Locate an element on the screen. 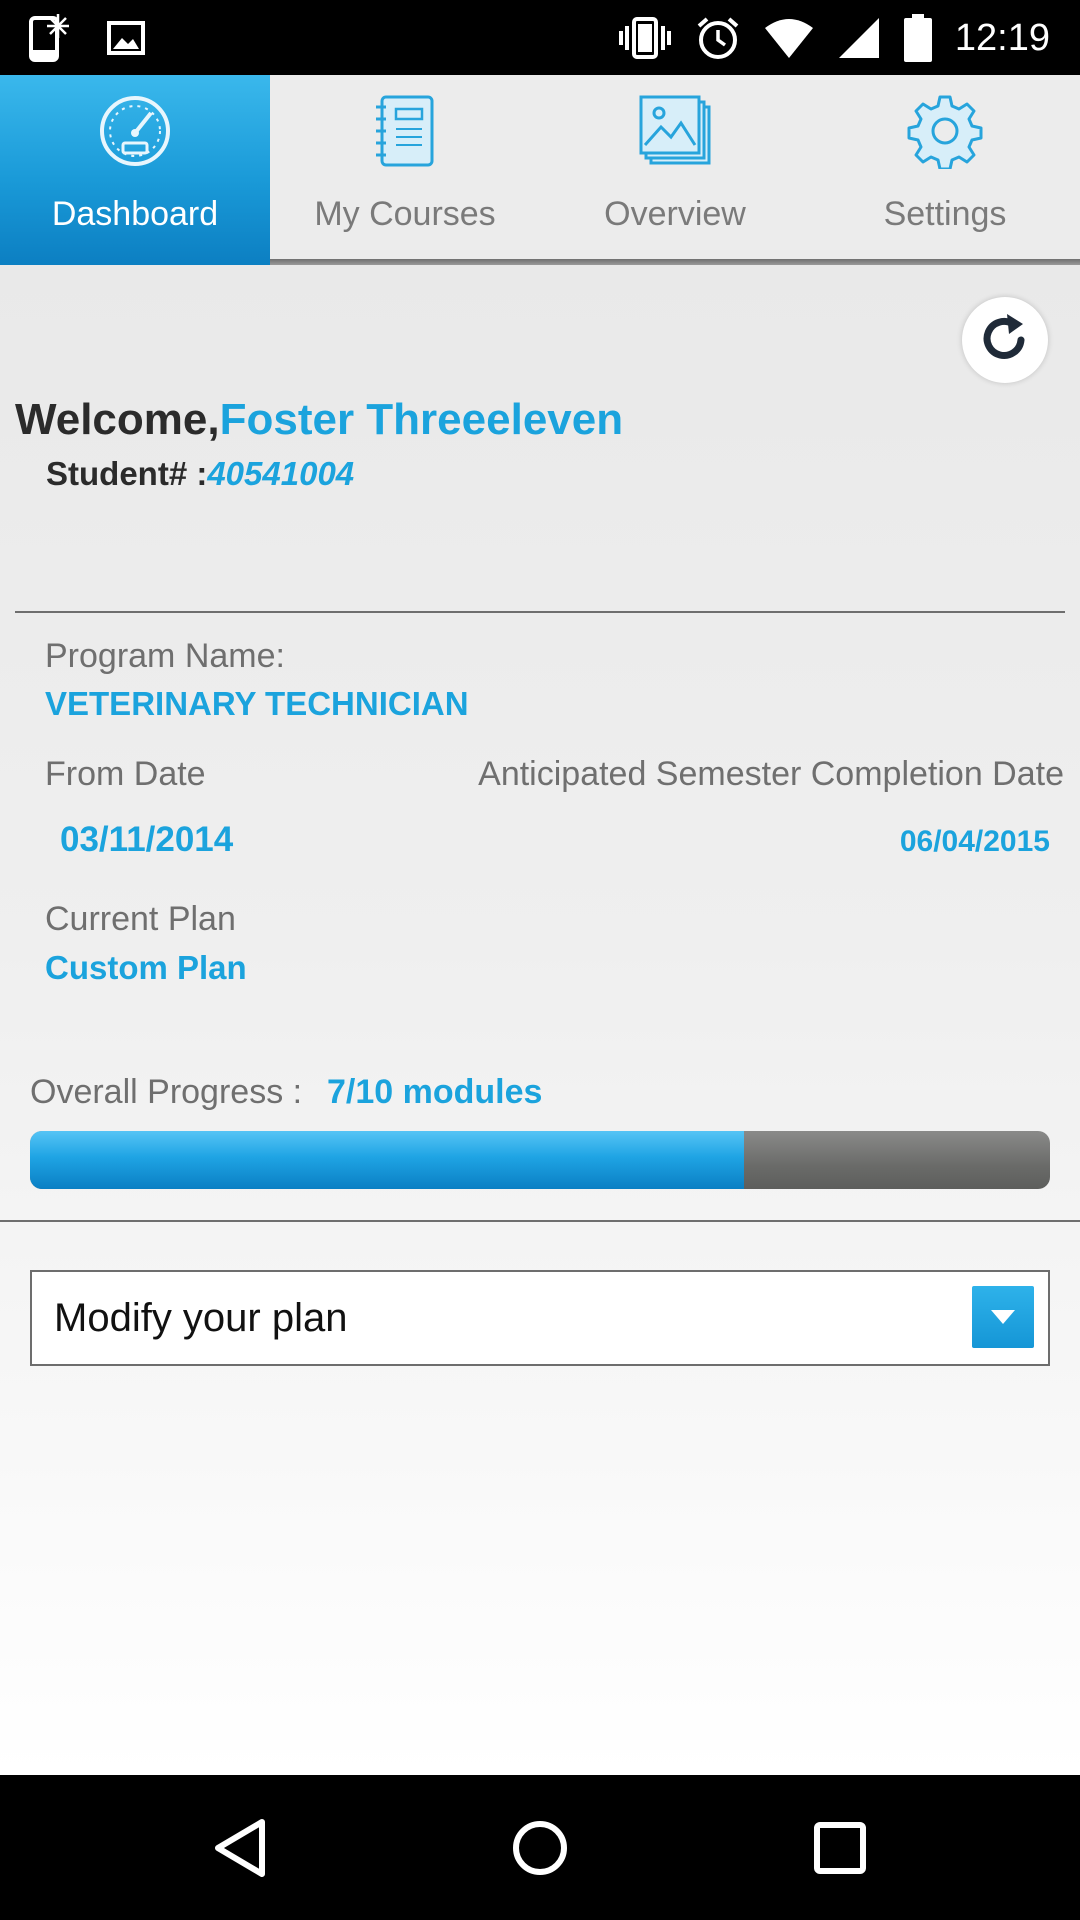 Image resolution: width=1080 pixels, height=1920 pixels. current-plan-value: Custom Plan is located at coordinates (146, 967).